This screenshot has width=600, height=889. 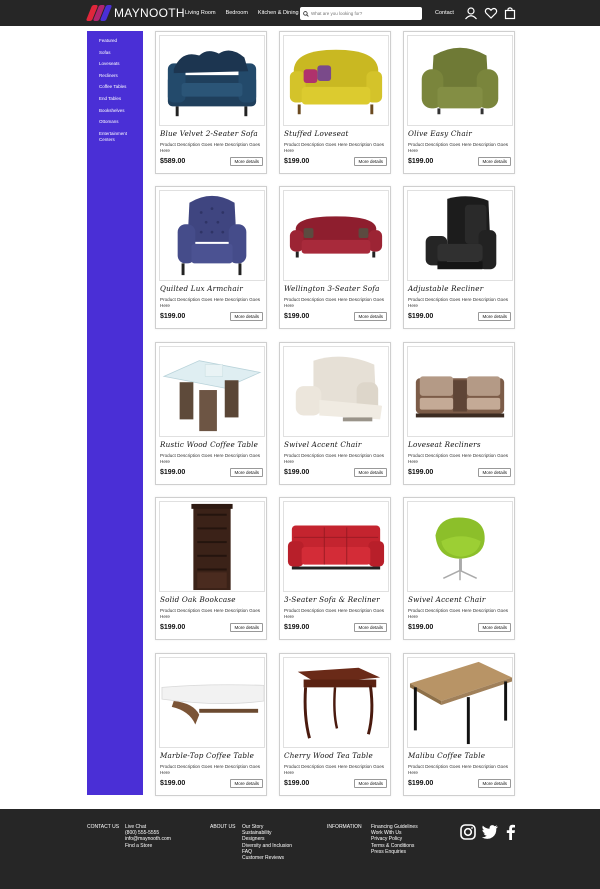 I want to click on sidebar-item-featured: Featured, so click(x=121, y=41).